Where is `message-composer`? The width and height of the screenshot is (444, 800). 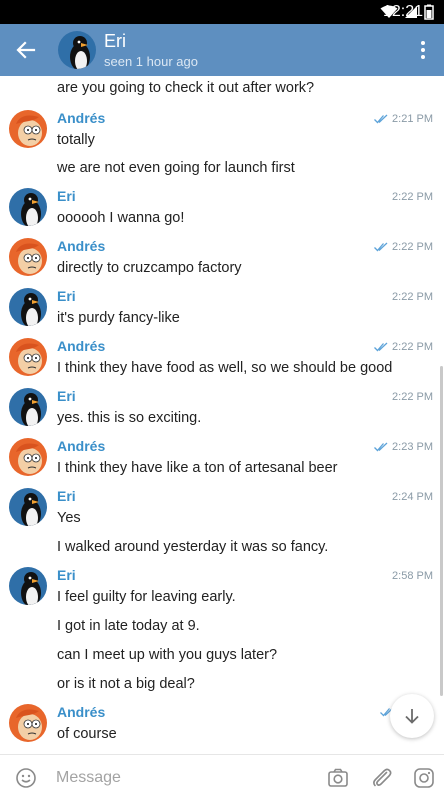
message-composer is located at coordinates (222, 777).